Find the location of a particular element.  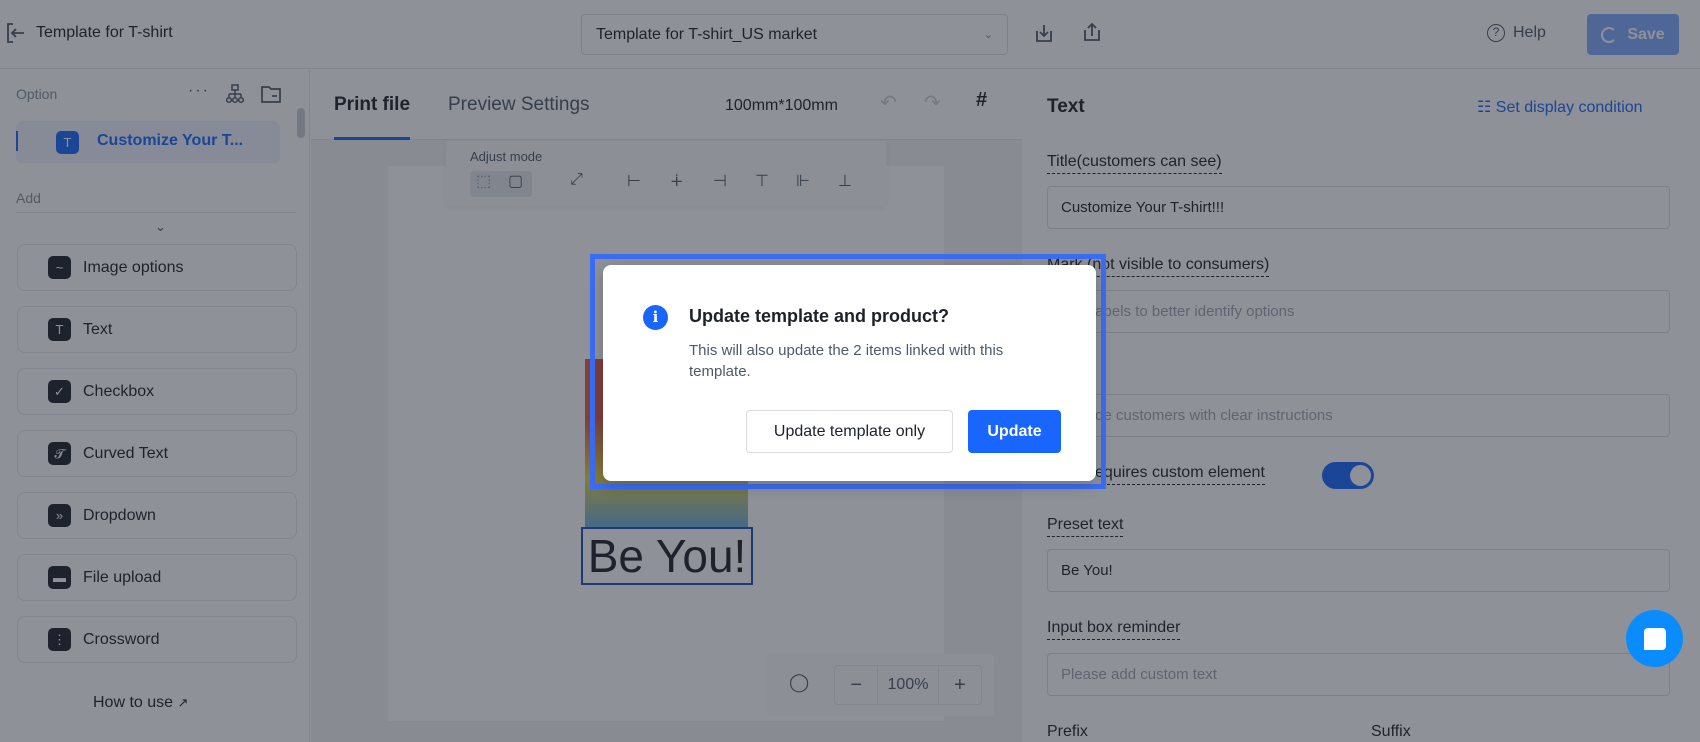

secondary-label: Update template only is located at coordinates (849, 431).